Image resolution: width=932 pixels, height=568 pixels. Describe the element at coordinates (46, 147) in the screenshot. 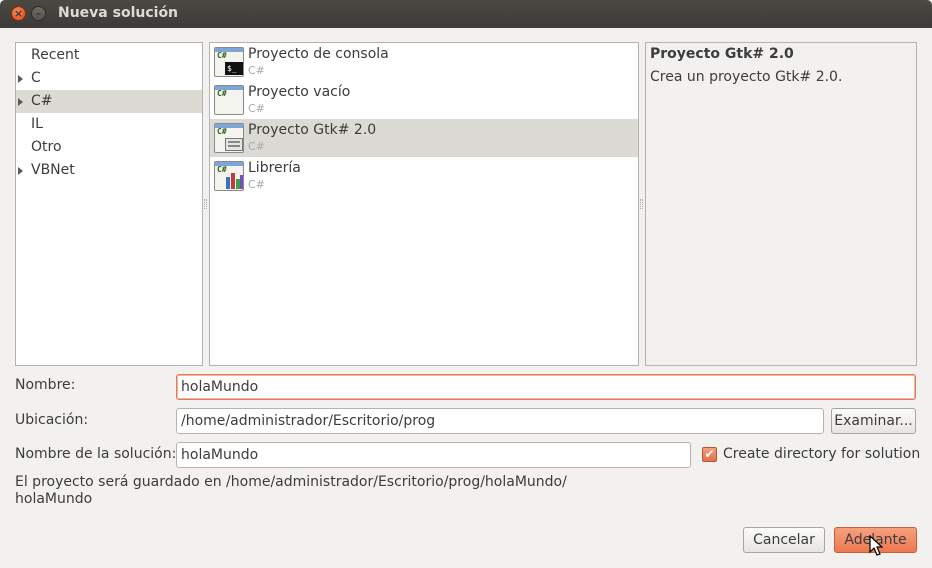

I see `category-label: Otro` at that location.